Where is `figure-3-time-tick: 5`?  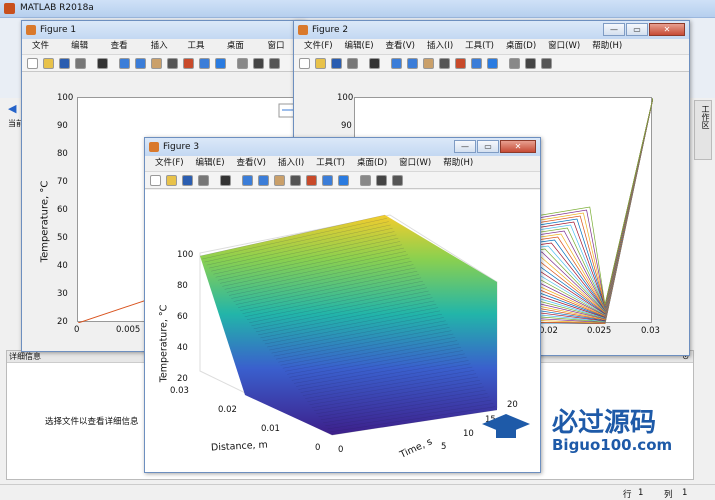 figure-3-time-tick: 5 is located at coordinates (444, 447).